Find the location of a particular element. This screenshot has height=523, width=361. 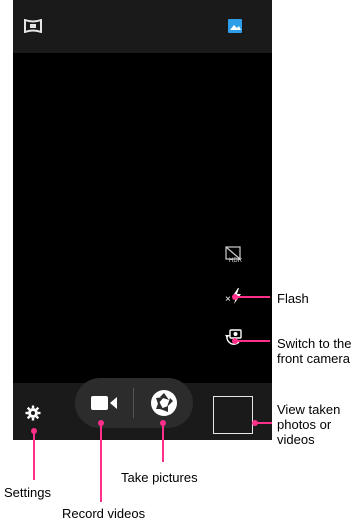

view-photos-callout-line is located at coordinates (264, 423).